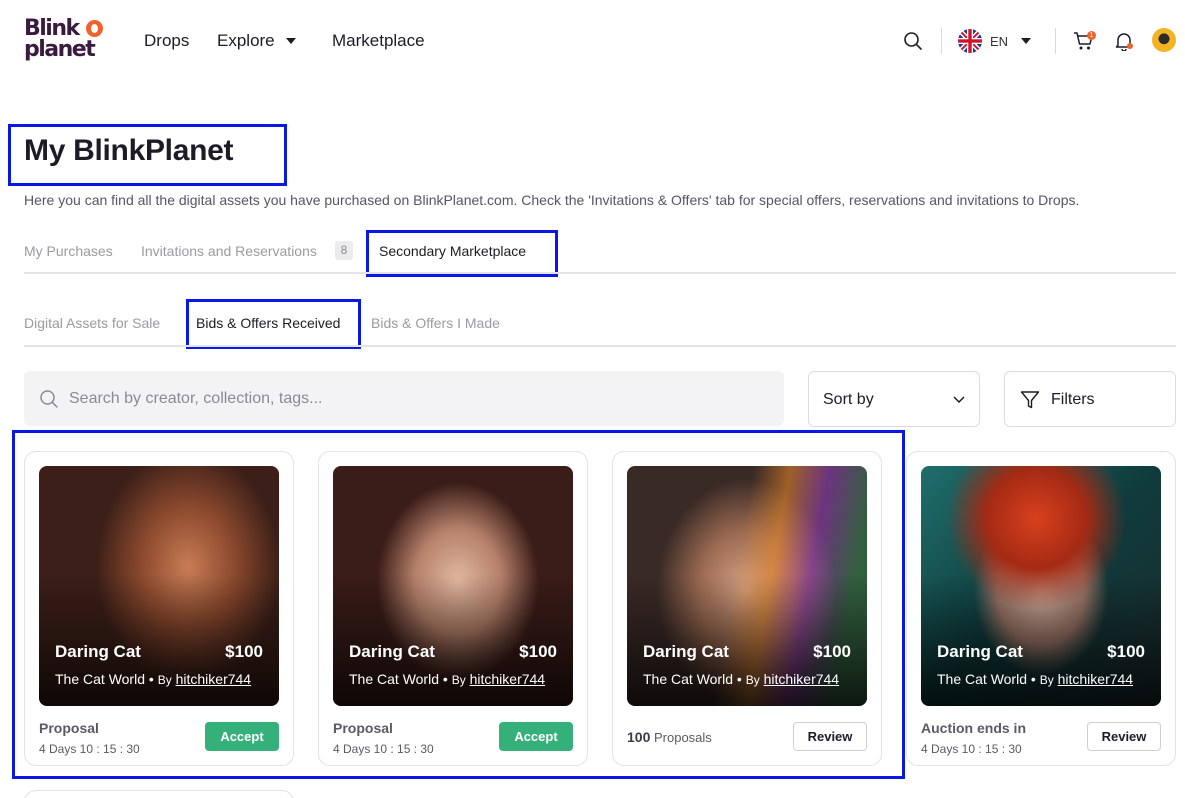  I want to click on page-title: My BlinkPlanet, so click(129, 150).